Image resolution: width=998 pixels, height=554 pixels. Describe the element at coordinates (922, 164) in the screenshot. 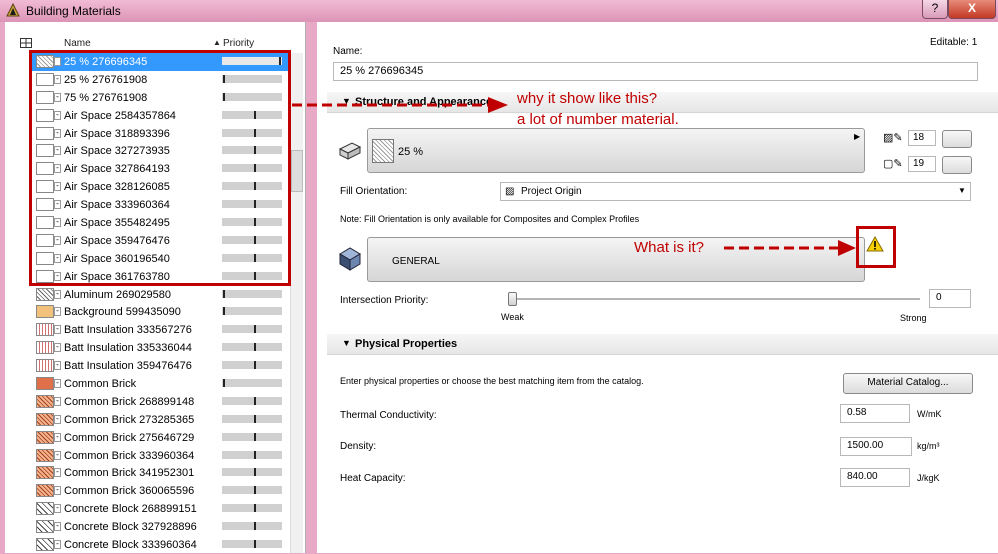

I see `pen2-input: 19` at that location.